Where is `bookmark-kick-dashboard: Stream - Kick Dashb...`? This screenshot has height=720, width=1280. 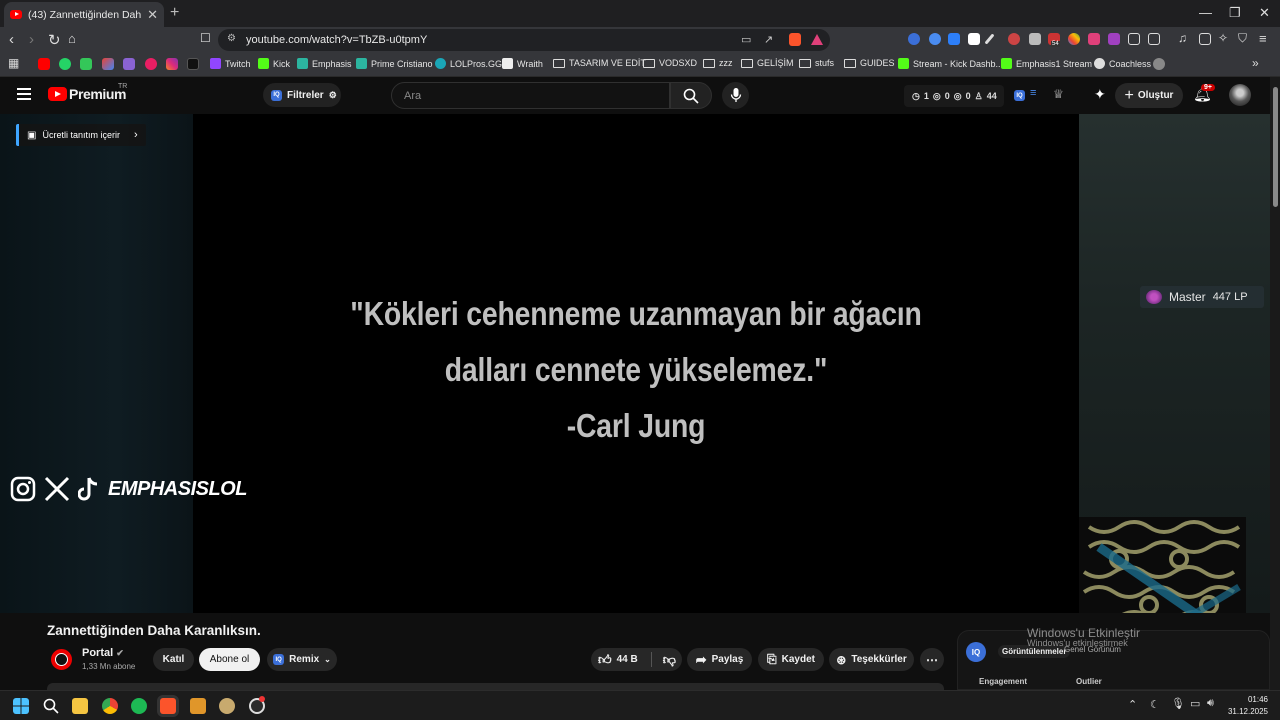
bookmark-kick-dashboard: Stream - Kick Dashb... is located at coordinates (950, 63).